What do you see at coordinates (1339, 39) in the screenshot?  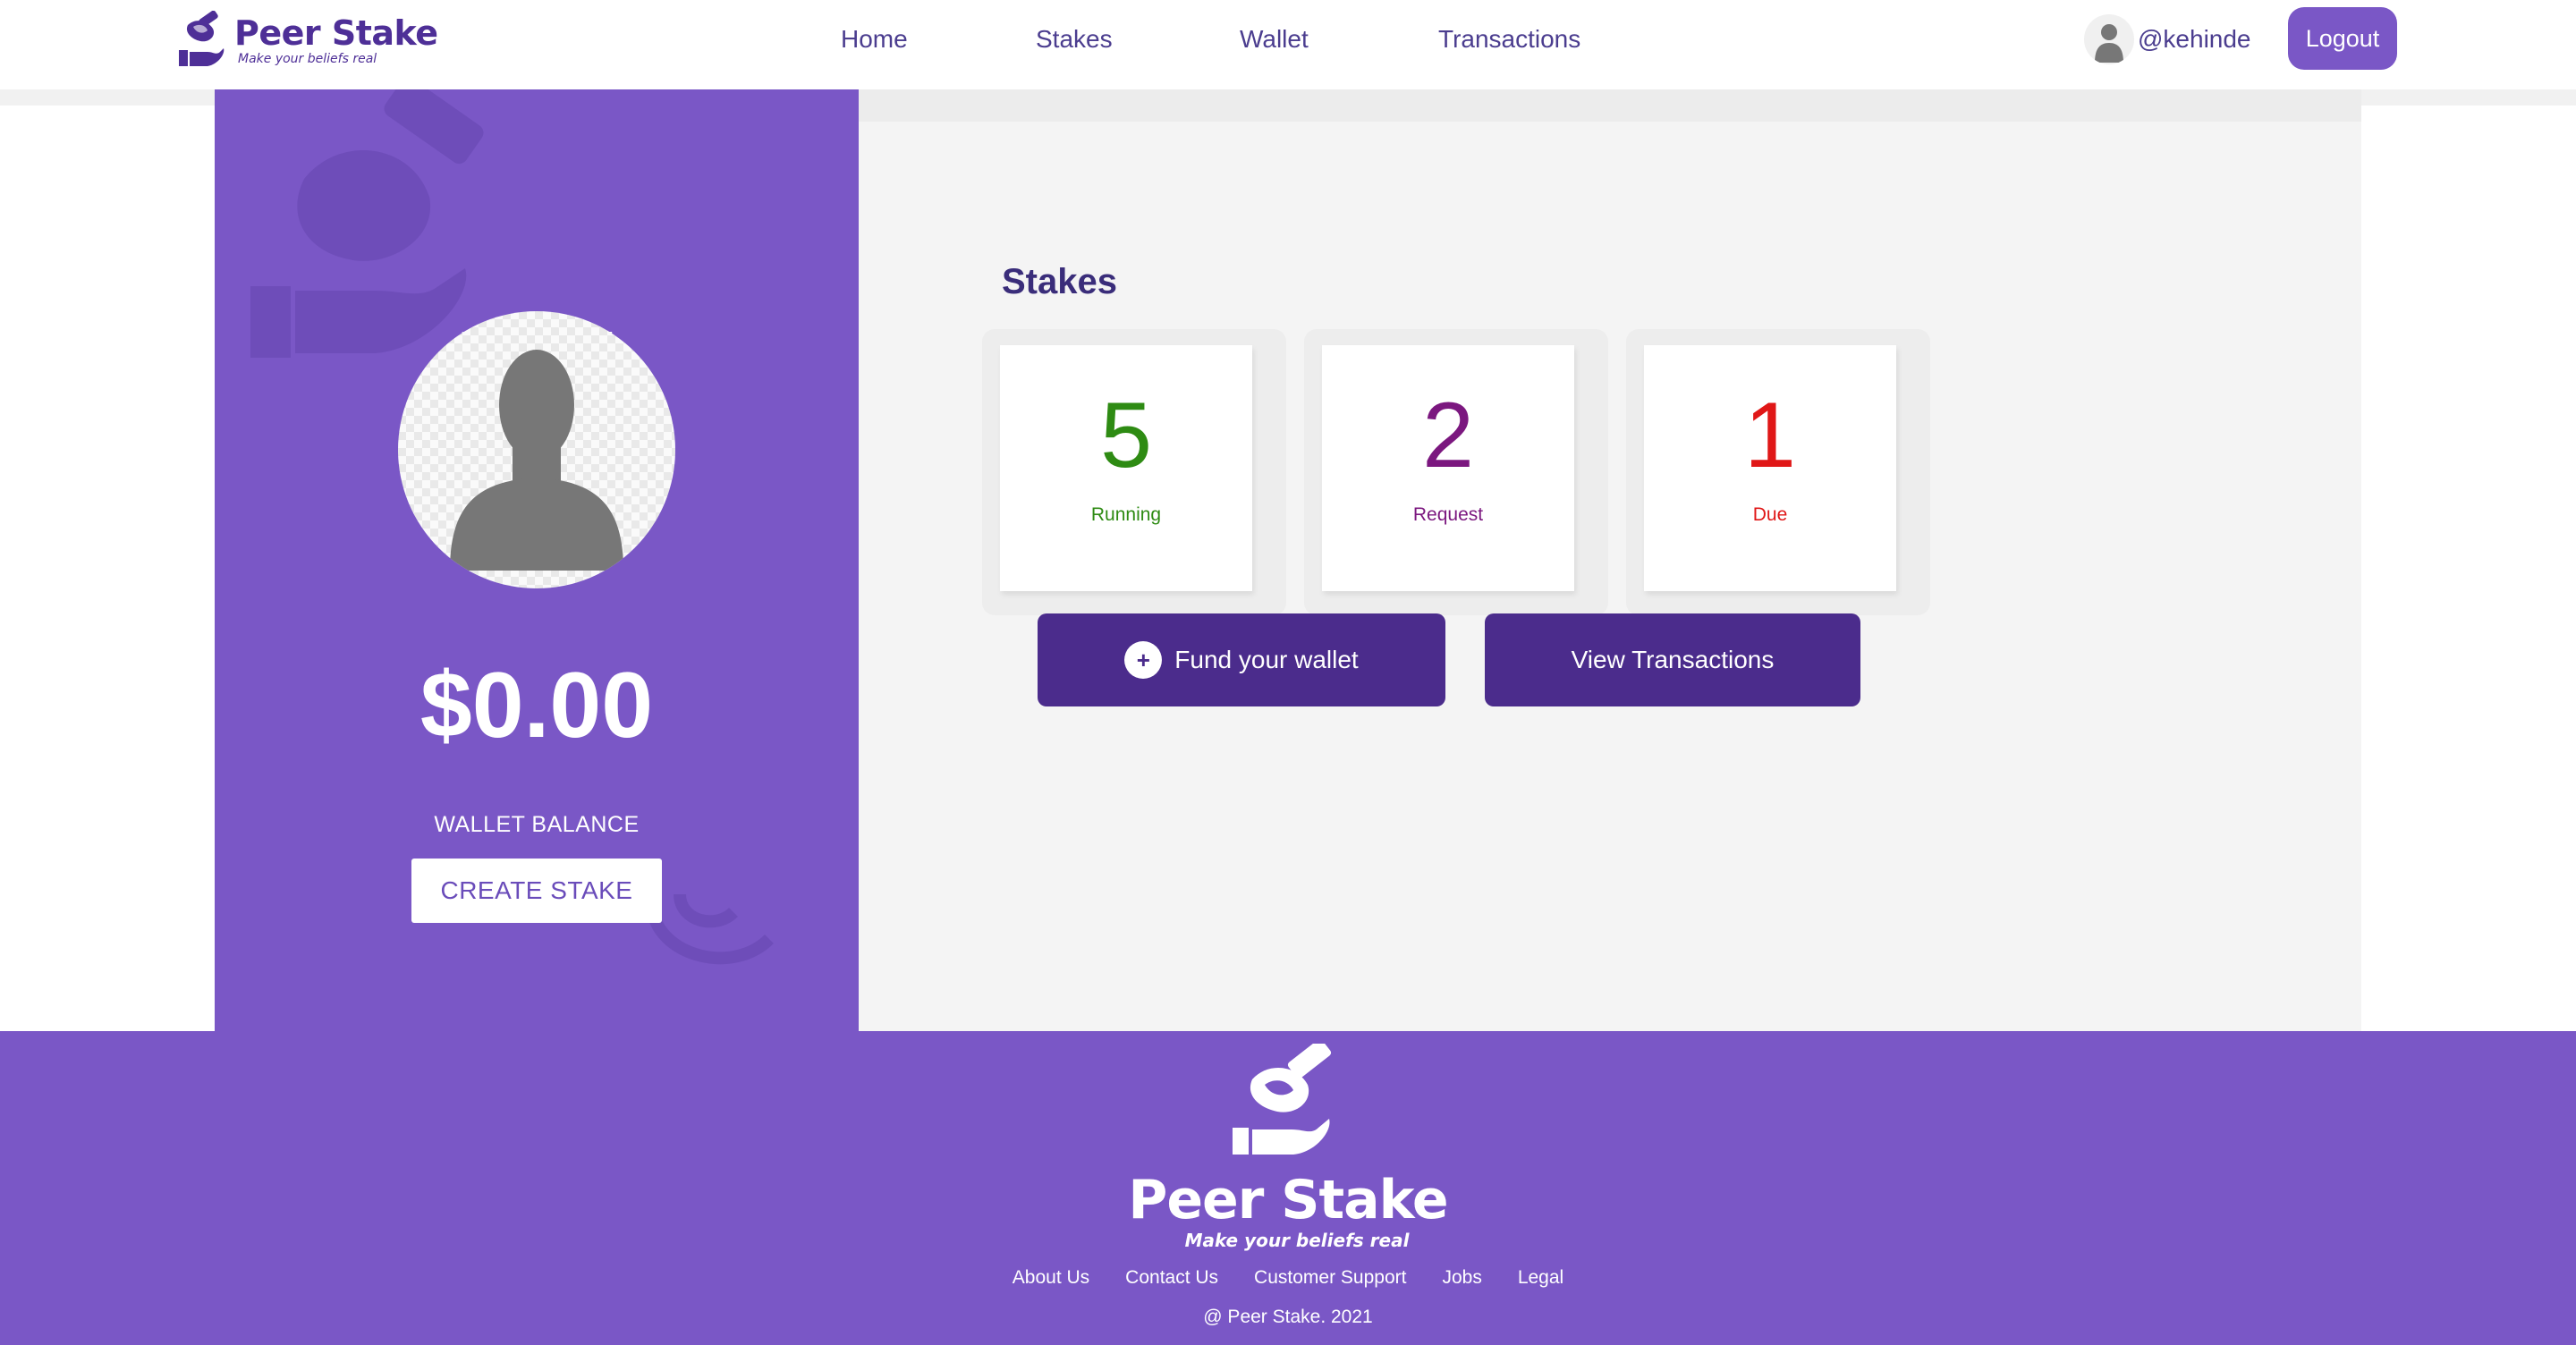 I see `nav-wallet: Wallet` at bounding box center [1339, 39].